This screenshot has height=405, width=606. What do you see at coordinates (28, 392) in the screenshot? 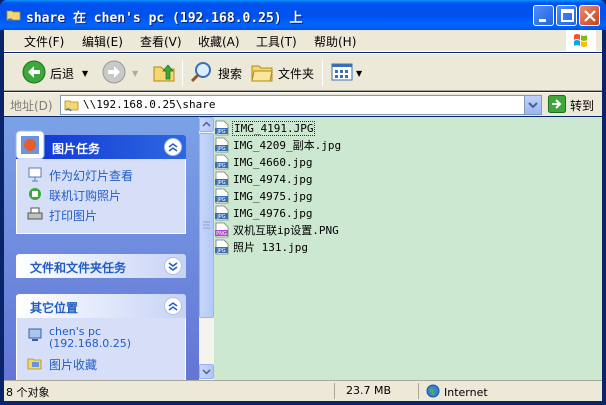
I see `status-object-count: 8 个对象` at bounding box center [28, 392].